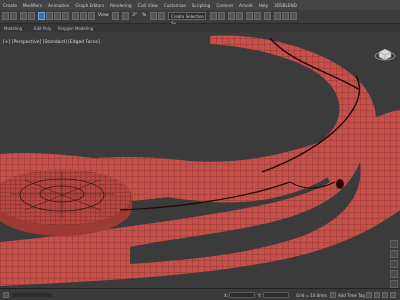 Image resolution: width=400 pixels, height=300 pixels. I want to click on move-icon, so click(75, 16).